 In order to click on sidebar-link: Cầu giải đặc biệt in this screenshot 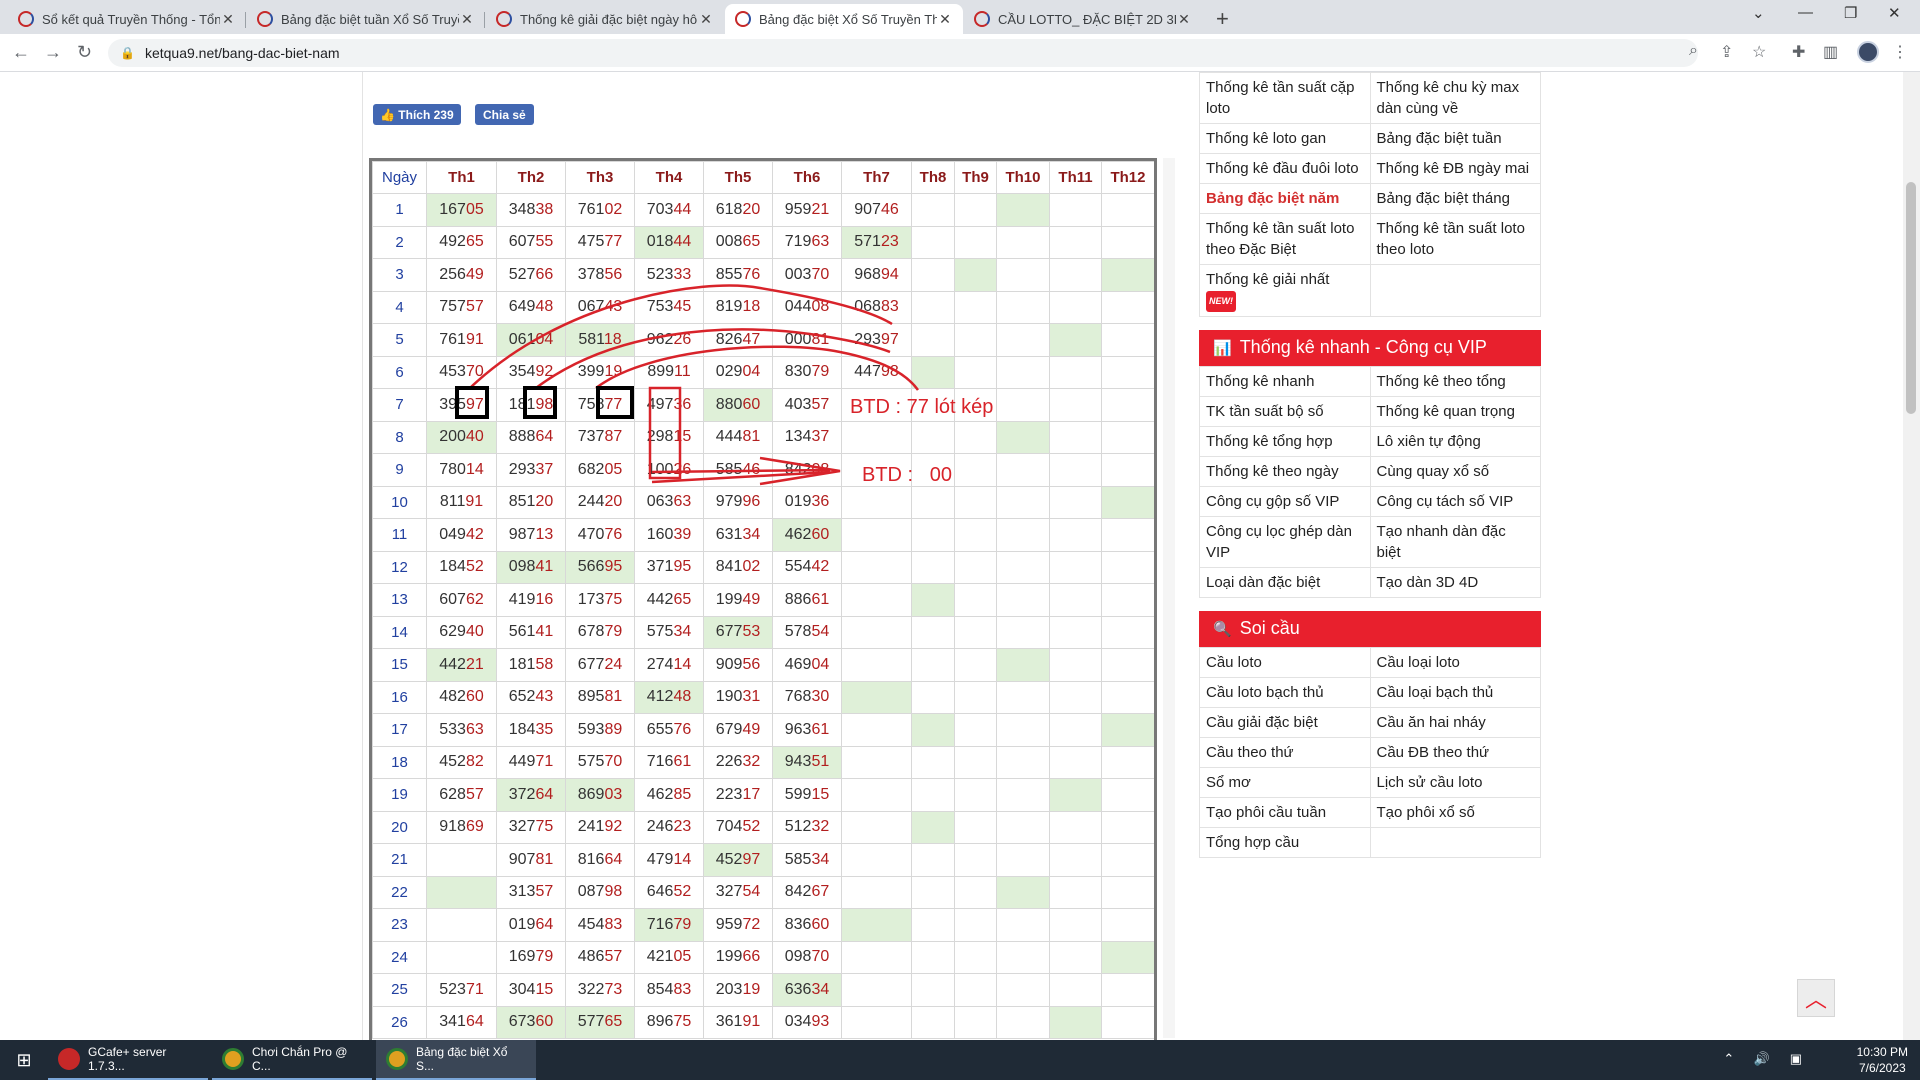, I will do `click(1285, 722)`.